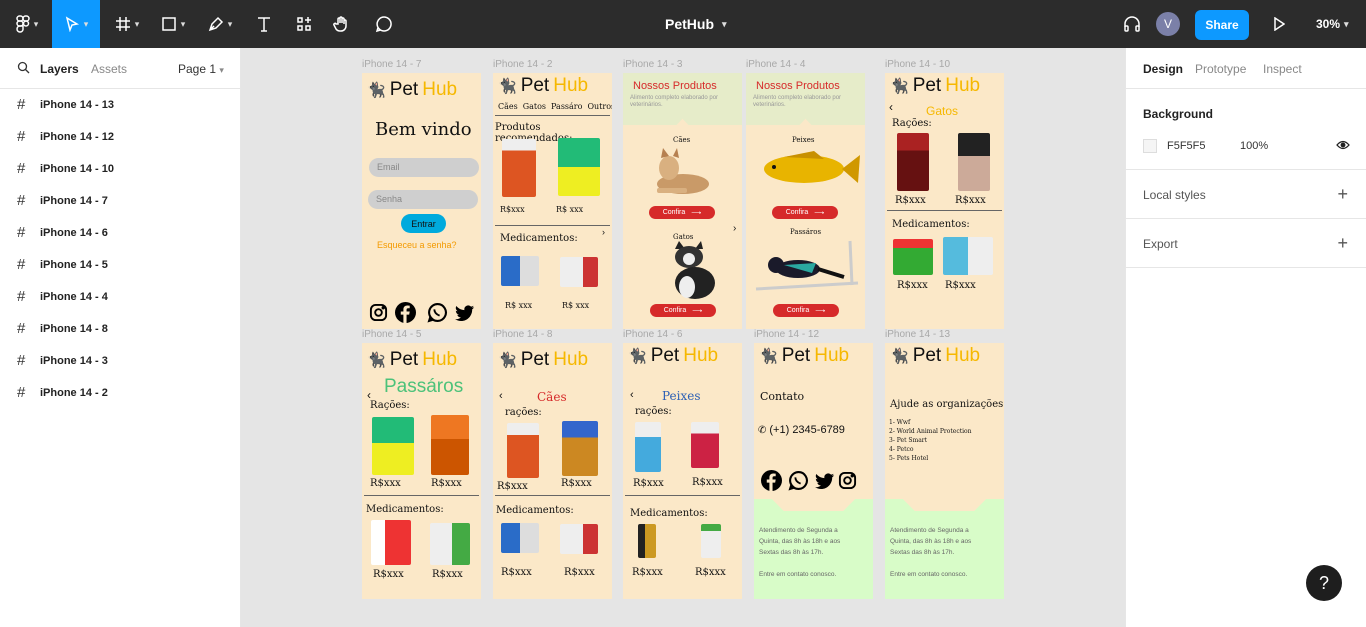 This screenshot has height=627, width=1366. I want to click on frame-label: iPhone 14 - 13, so click(917, 334).